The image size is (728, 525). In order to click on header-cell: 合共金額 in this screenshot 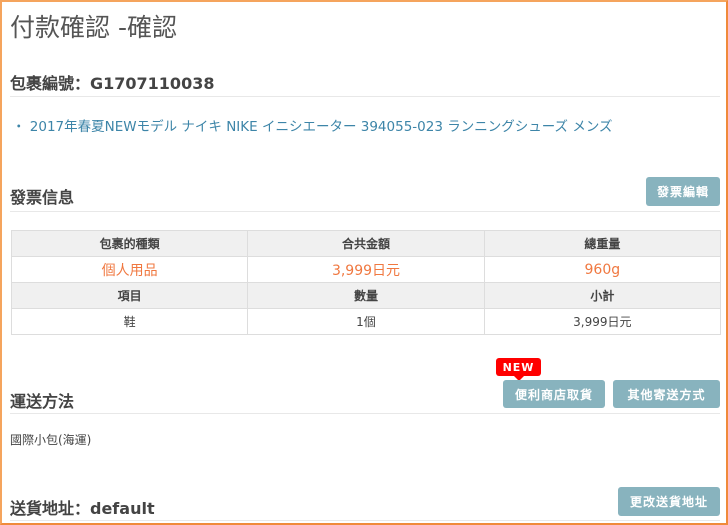, I will do `click(366, 243)`.